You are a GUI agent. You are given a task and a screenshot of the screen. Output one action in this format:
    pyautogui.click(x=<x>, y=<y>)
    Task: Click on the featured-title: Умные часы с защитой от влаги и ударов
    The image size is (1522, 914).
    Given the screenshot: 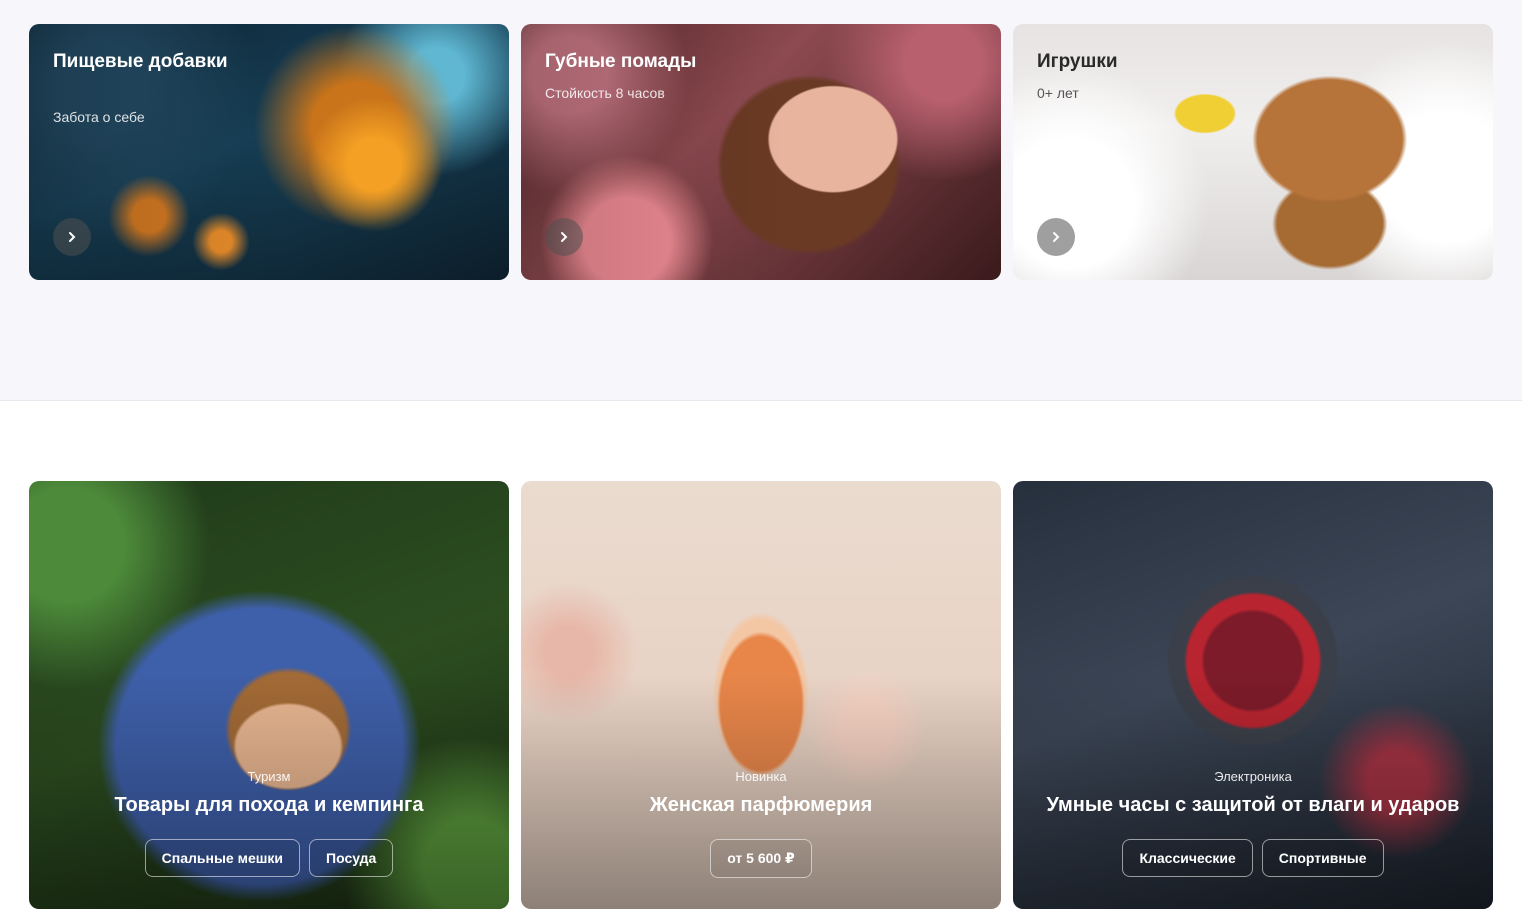 What is the action you would take?
    pyautogui.click(x=1253, y=805)
    